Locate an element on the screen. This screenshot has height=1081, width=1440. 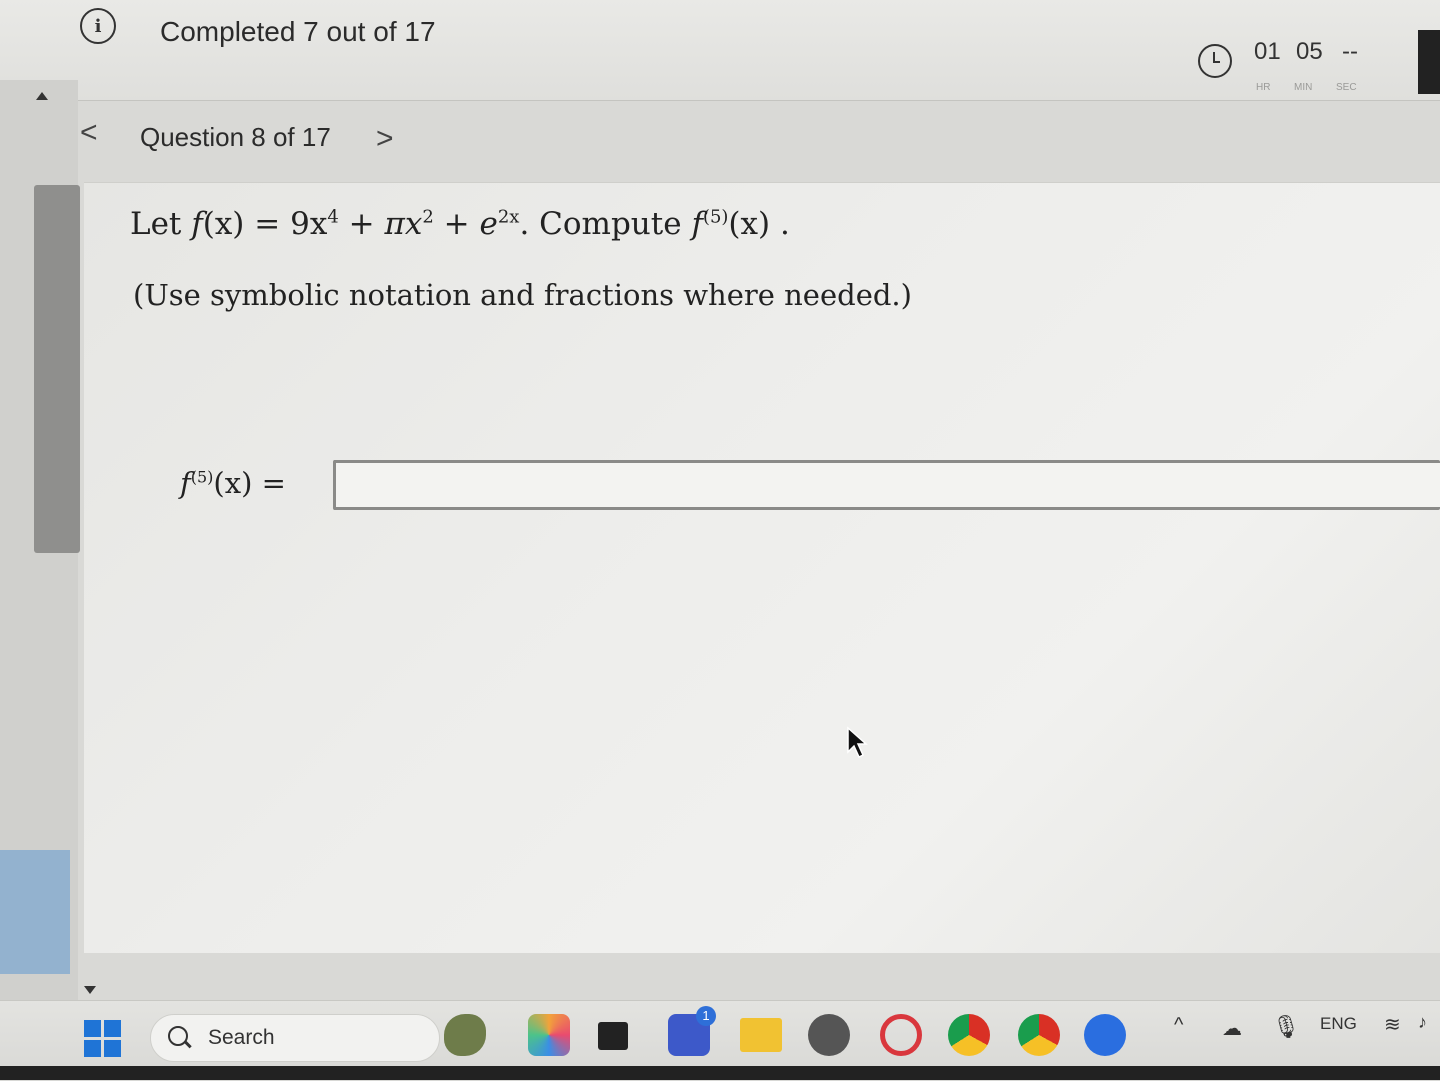
next-question-button: > is located at coordinates (385, 139).